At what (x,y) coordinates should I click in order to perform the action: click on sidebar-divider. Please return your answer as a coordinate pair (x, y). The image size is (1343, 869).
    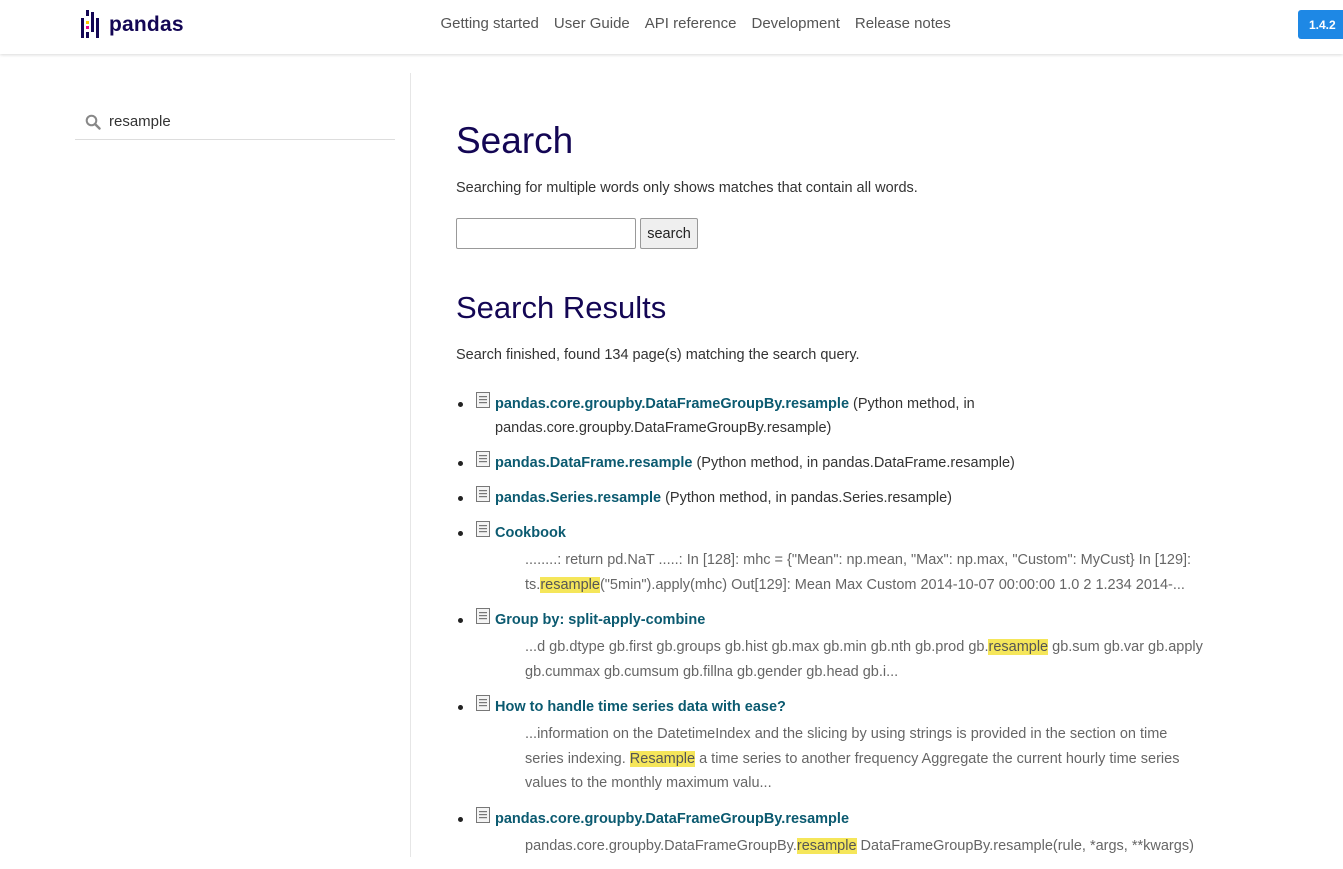
    Looking at the image, I should click on (410, 465).